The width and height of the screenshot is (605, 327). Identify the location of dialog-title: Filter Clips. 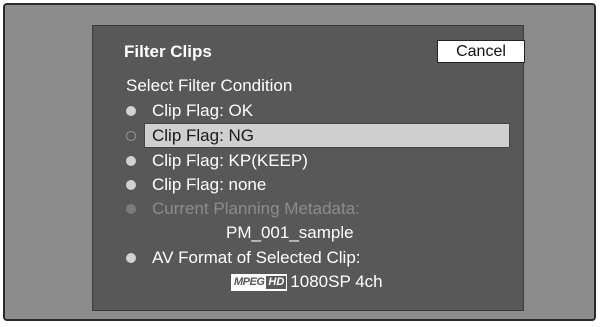
(168, 51).